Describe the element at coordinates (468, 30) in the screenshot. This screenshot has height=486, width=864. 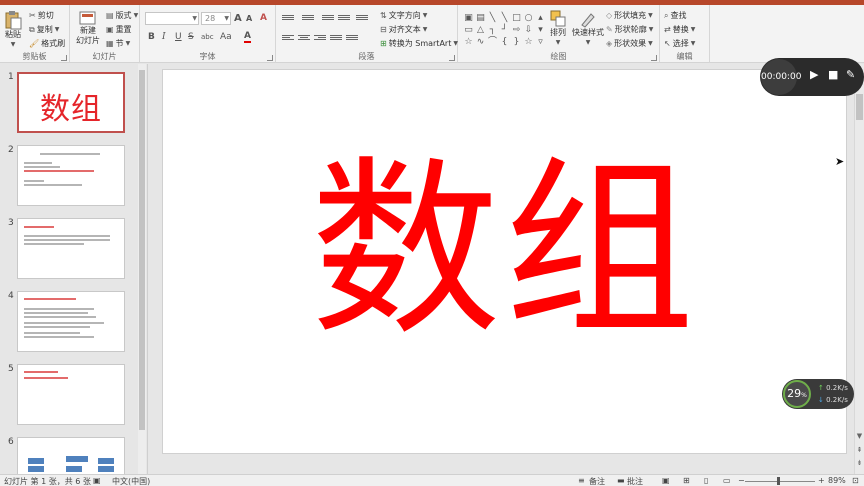
I see `rectangle-shape-icon: ▭` at that location.